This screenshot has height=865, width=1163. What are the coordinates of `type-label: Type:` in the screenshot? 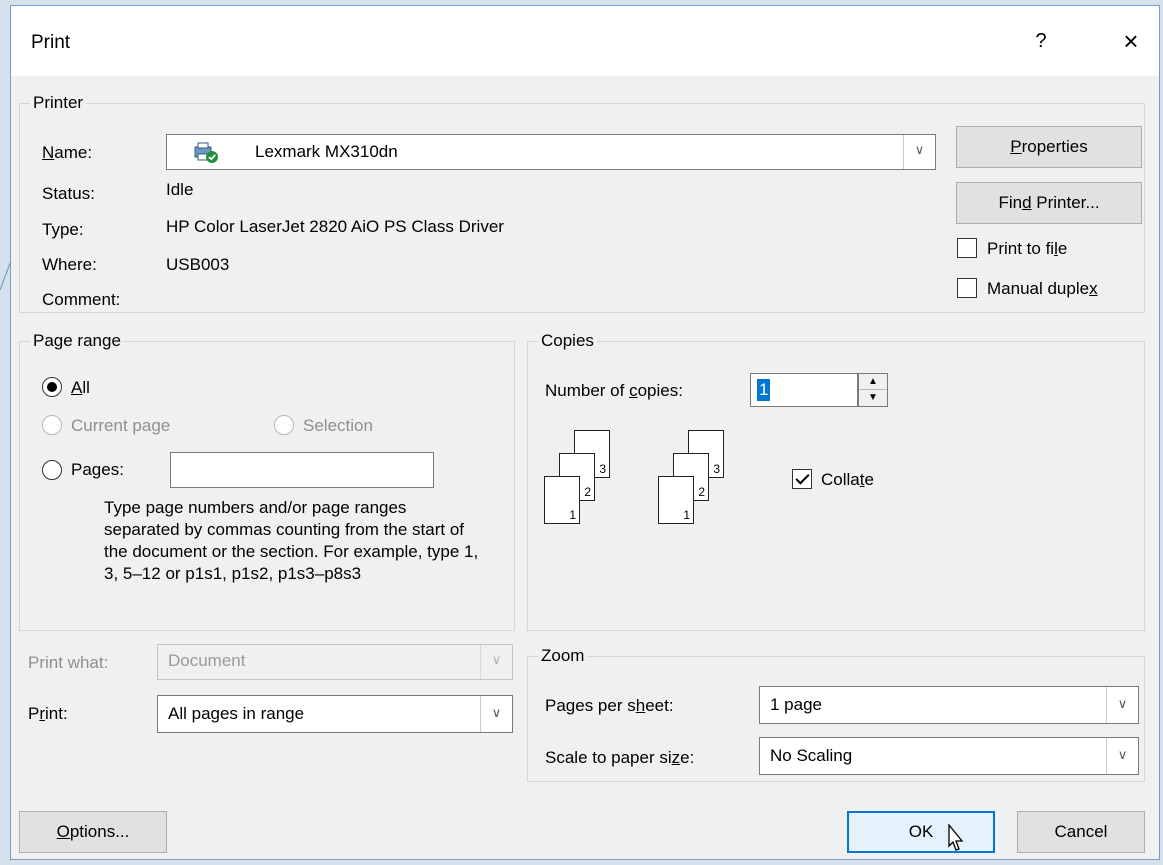 It's located at (63, 229).